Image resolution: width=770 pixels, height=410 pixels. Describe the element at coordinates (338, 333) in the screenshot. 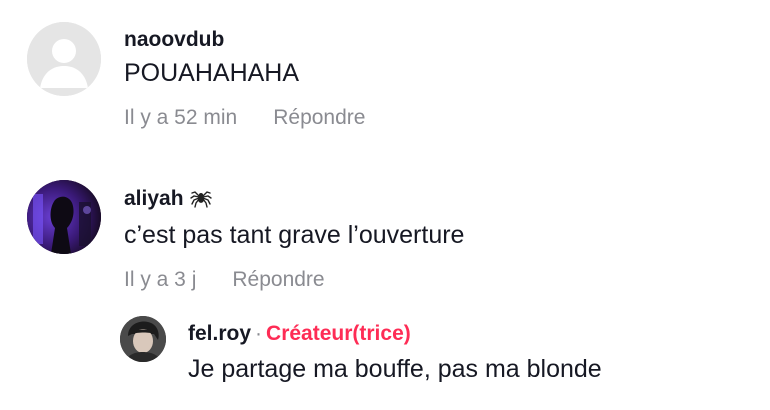

I see `creator-badge: Créateur(trice)` at that location.